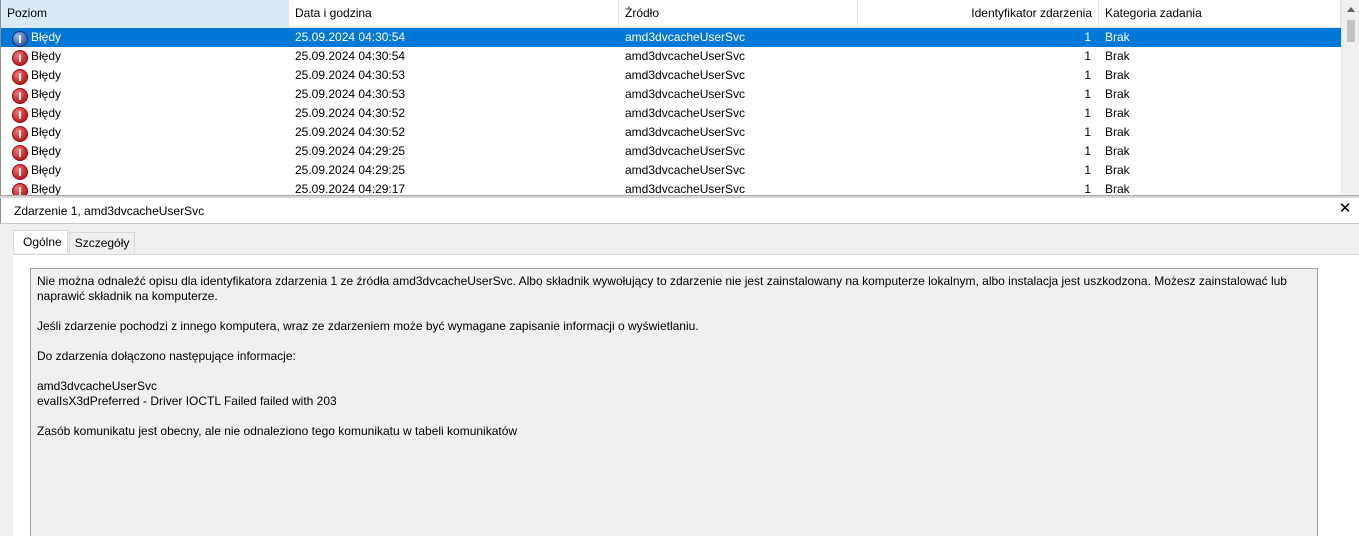 This screenshot has height=536, width=1359. Describe the element at coordinates (109, 211) in the screenshot. I see `detail-title: Zdarzenie 1, amd3dvcacheUserSvc` at that location.